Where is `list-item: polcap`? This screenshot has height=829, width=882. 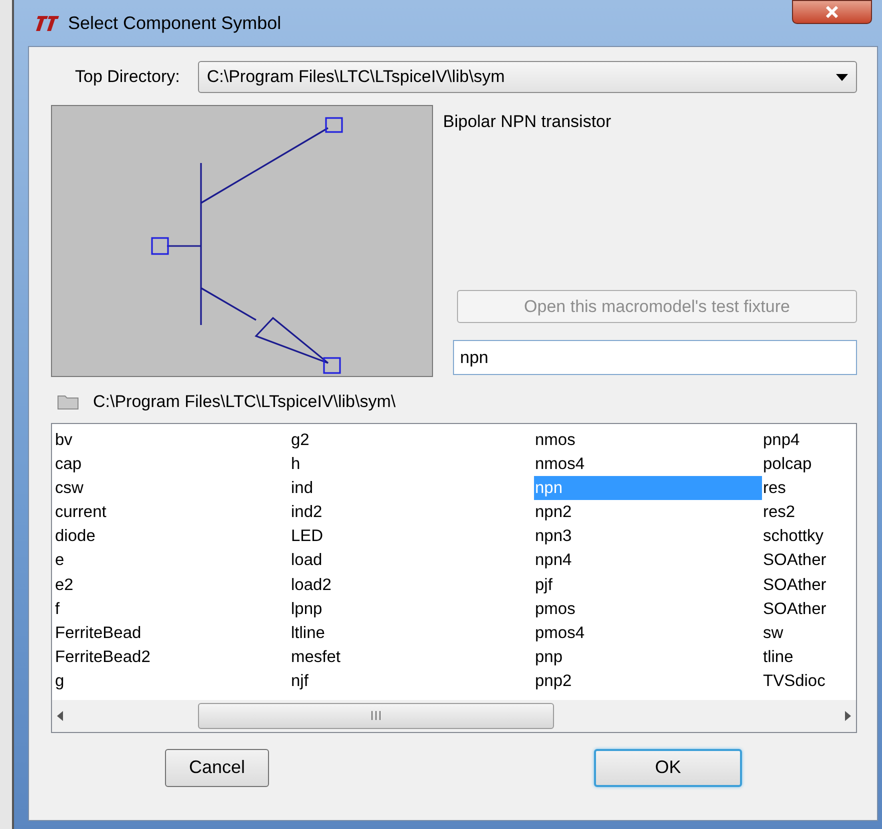
list-item: polcap is located at coordinates (808, 464).